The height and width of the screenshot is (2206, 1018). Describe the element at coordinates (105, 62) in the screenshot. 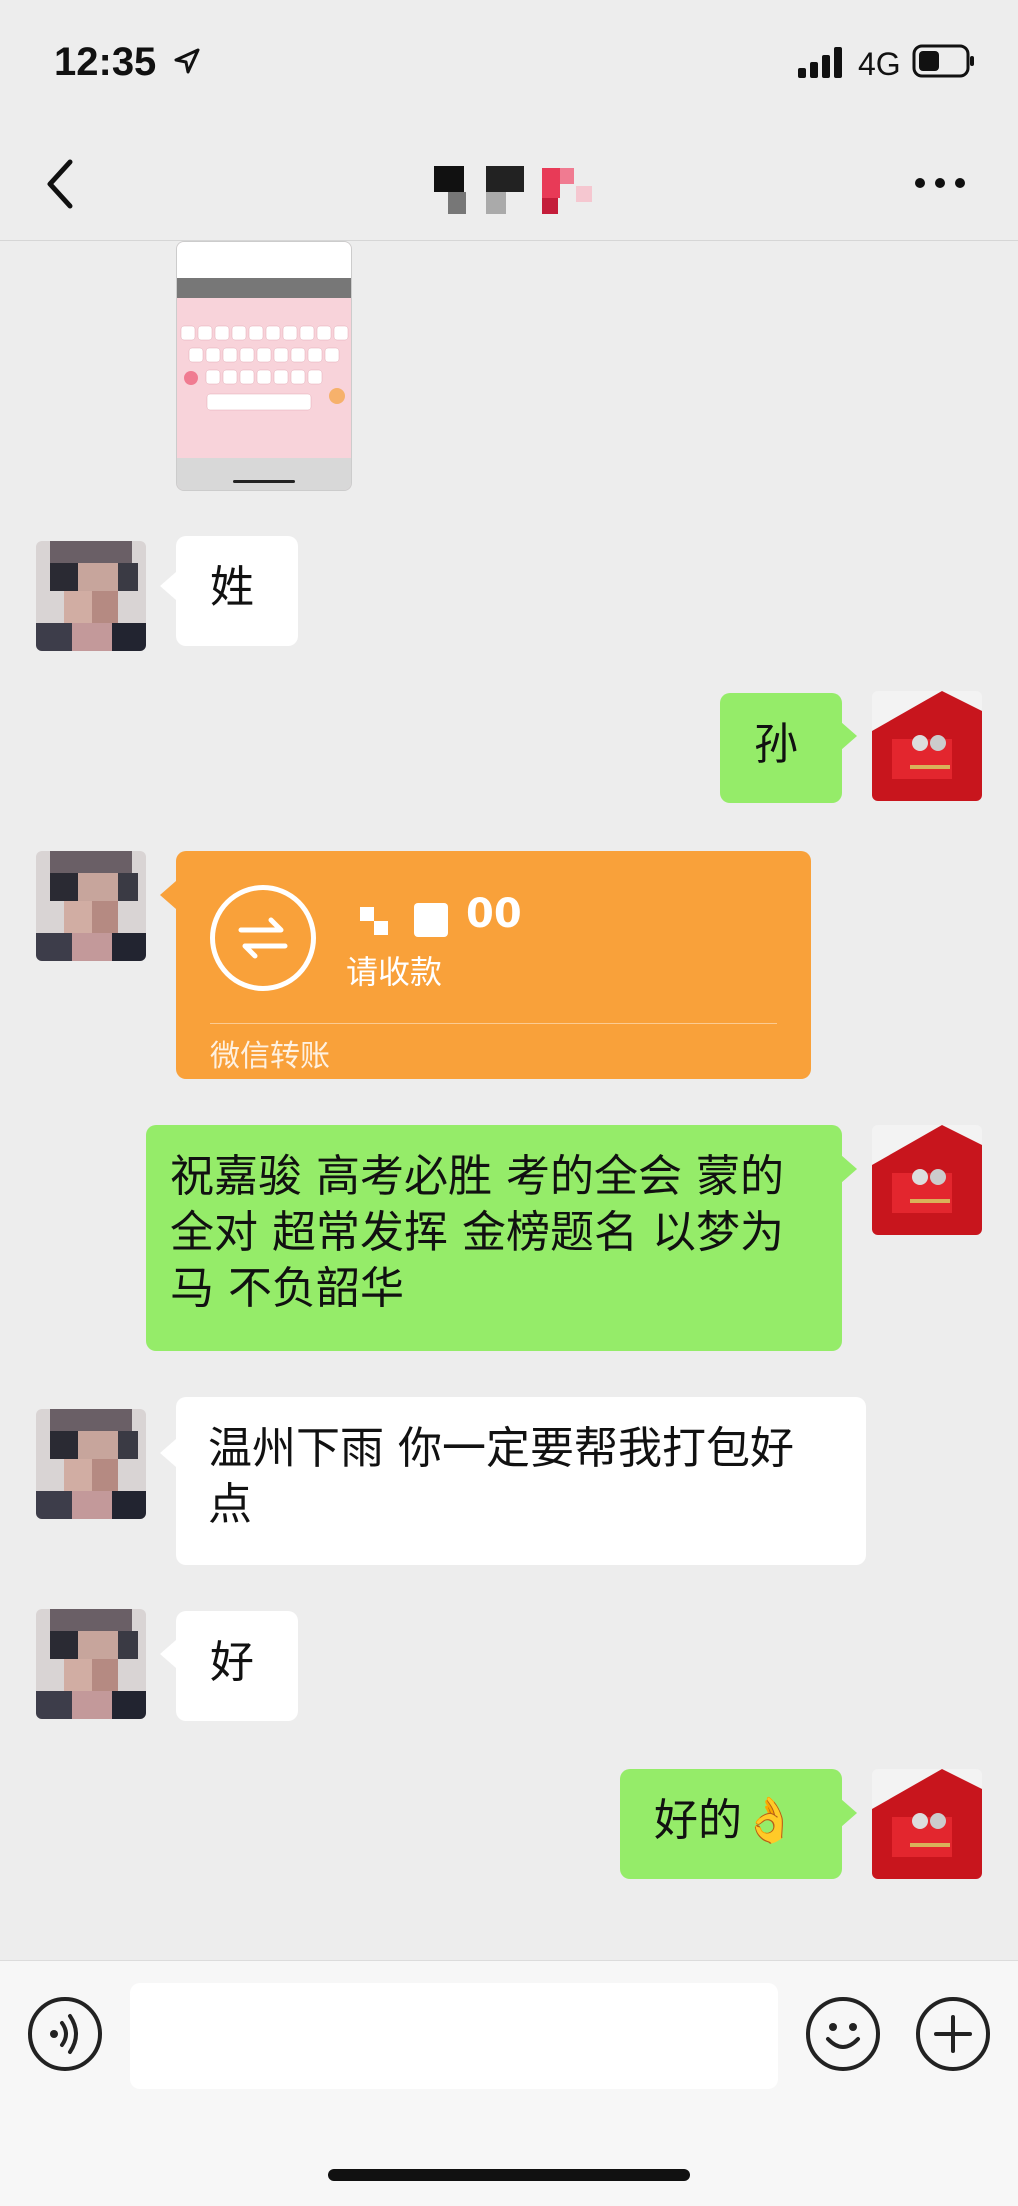

I see `status-time: 12:35` at that location.